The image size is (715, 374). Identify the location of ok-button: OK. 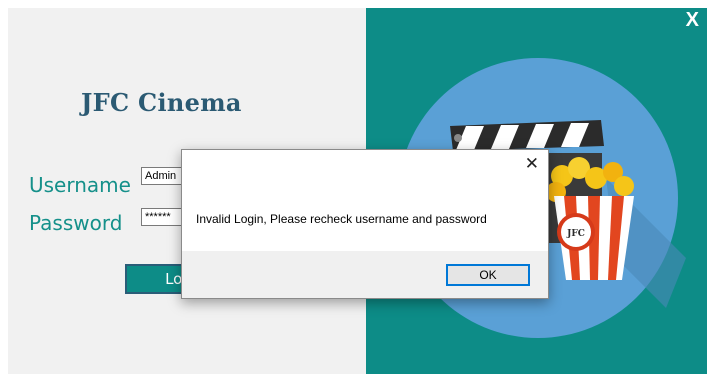
(488, 275).